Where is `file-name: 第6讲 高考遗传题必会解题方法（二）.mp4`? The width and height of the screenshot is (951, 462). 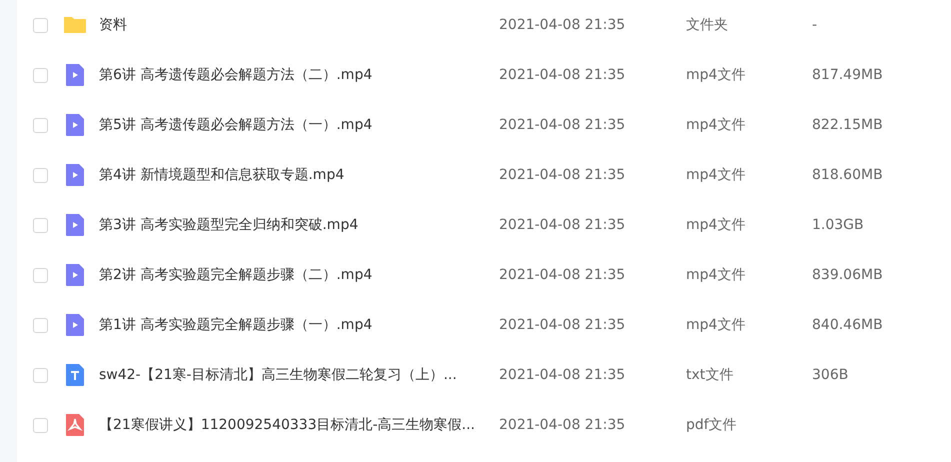 file-name: 第6讲 高考遗传题必会解题方法（二）.mp4 is located at coordinates (299, 75).